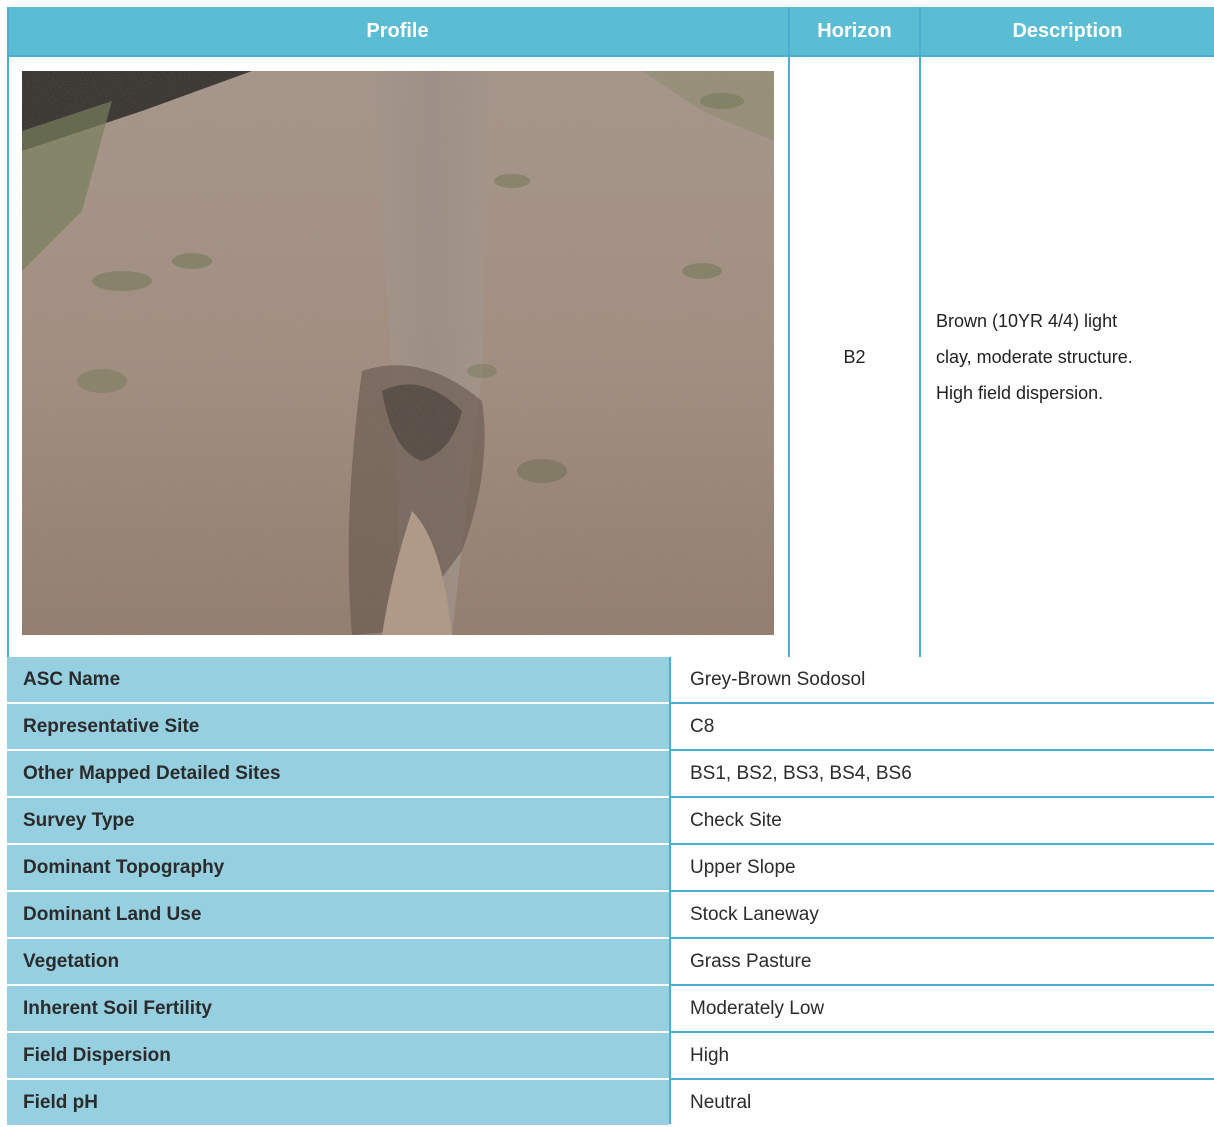  I want to click on horizon-header: Horizon, so click(854, 31).